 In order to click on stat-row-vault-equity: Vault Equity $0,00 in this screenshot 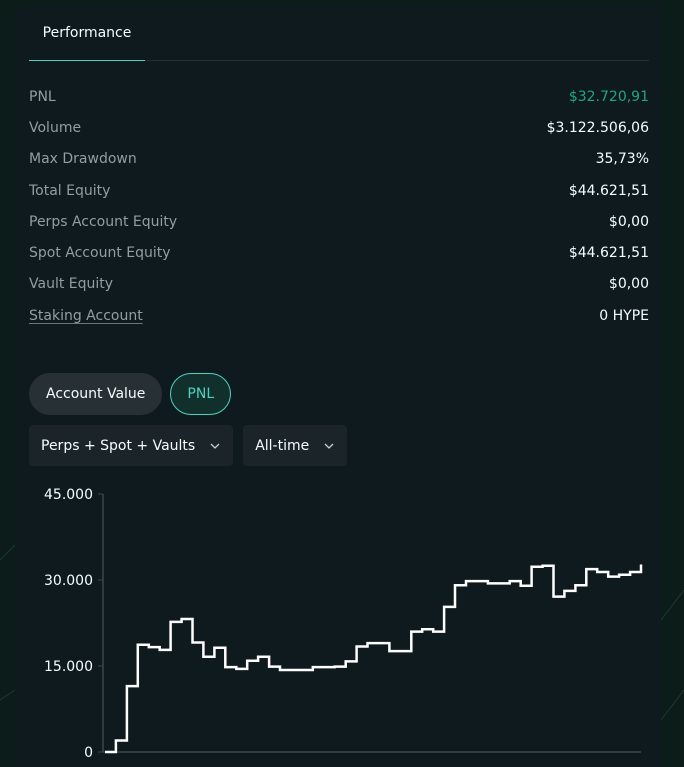, I will do `click(339, 284)`.